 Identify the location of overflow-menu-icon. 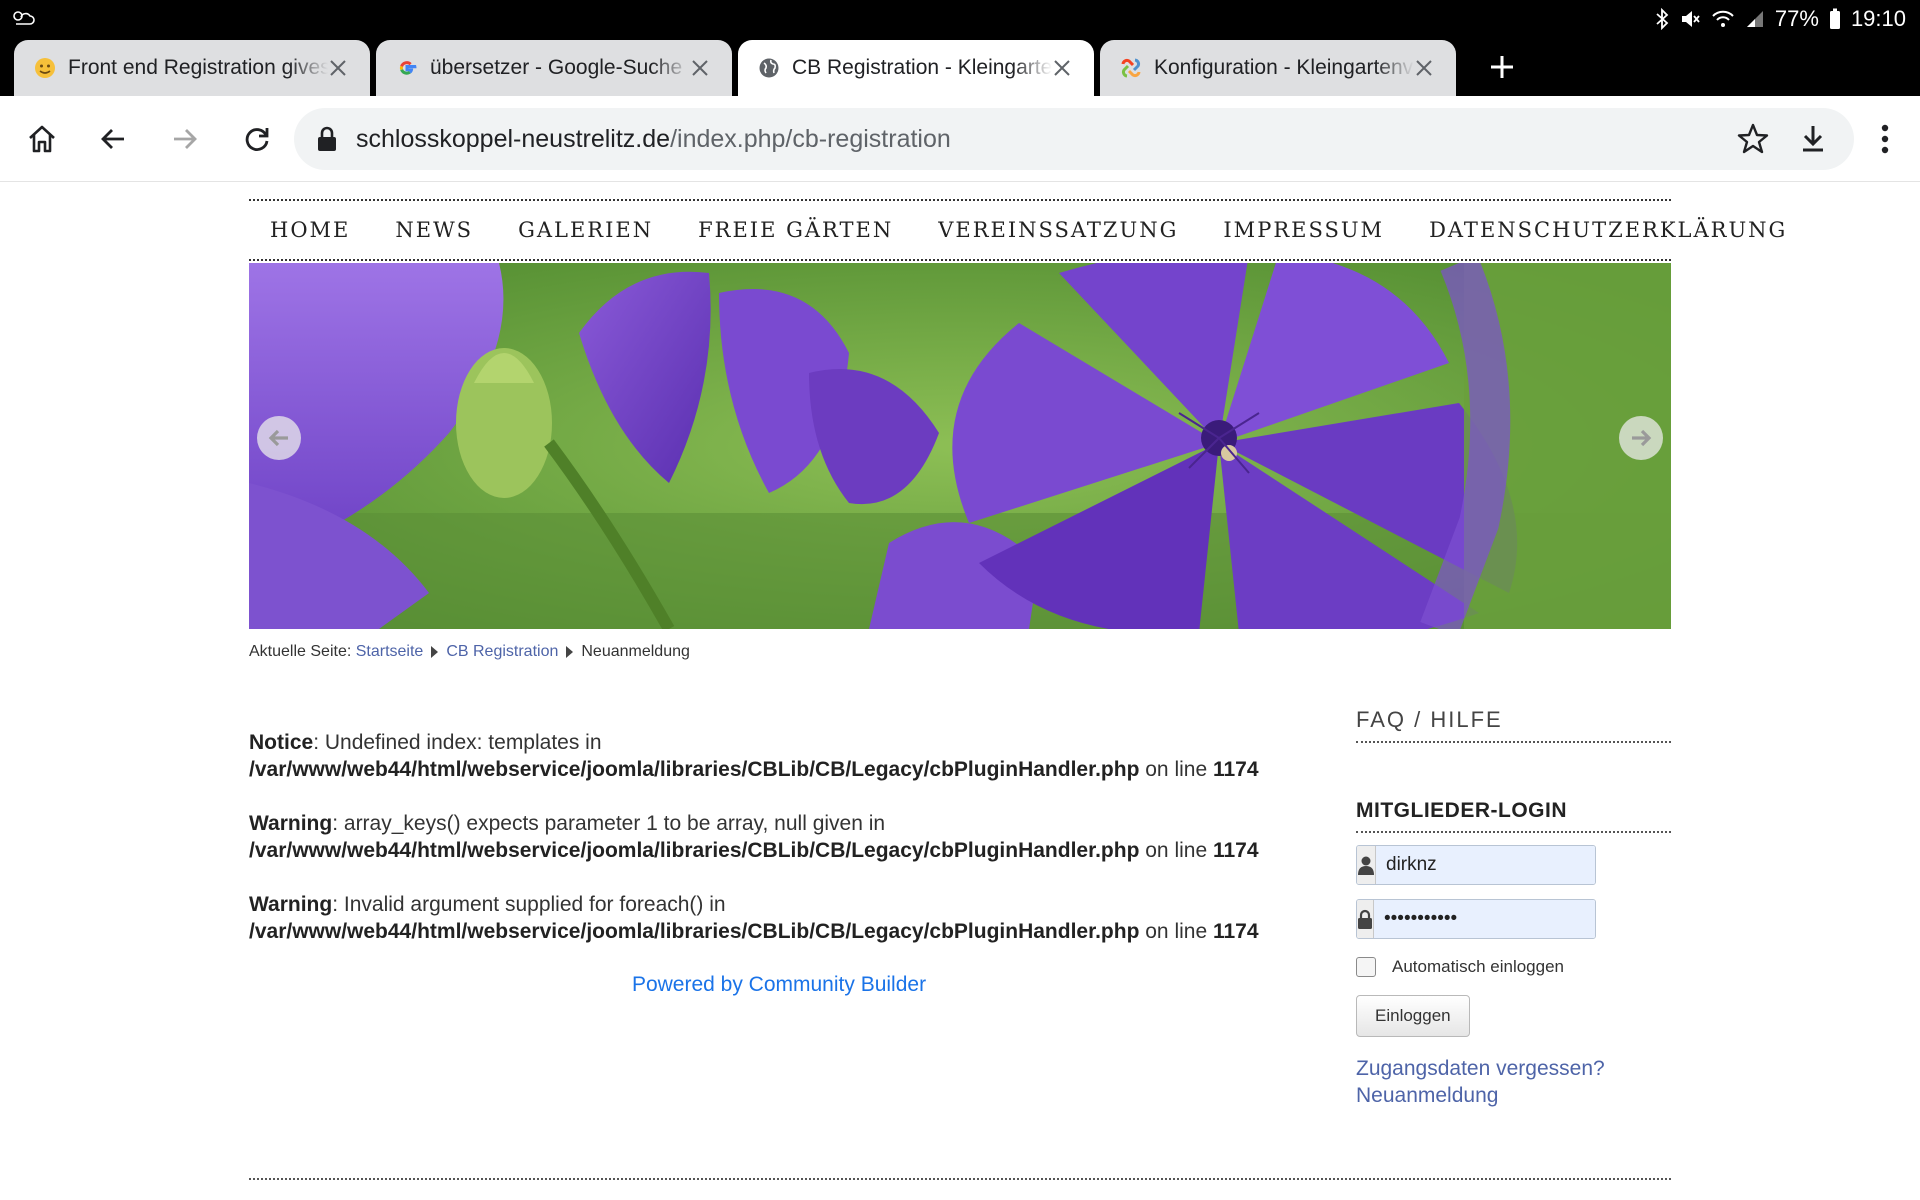
(1885, 139).